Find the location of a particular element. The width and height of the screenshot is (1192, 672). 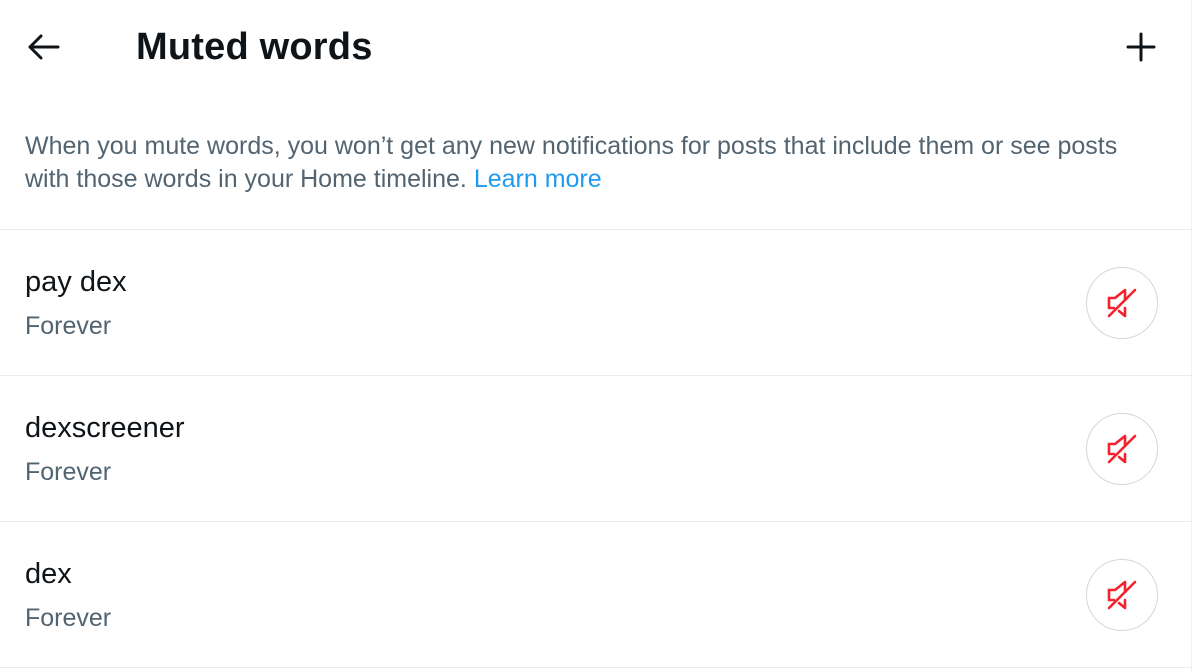

plus-icon is located at coordinates (1141, 47).